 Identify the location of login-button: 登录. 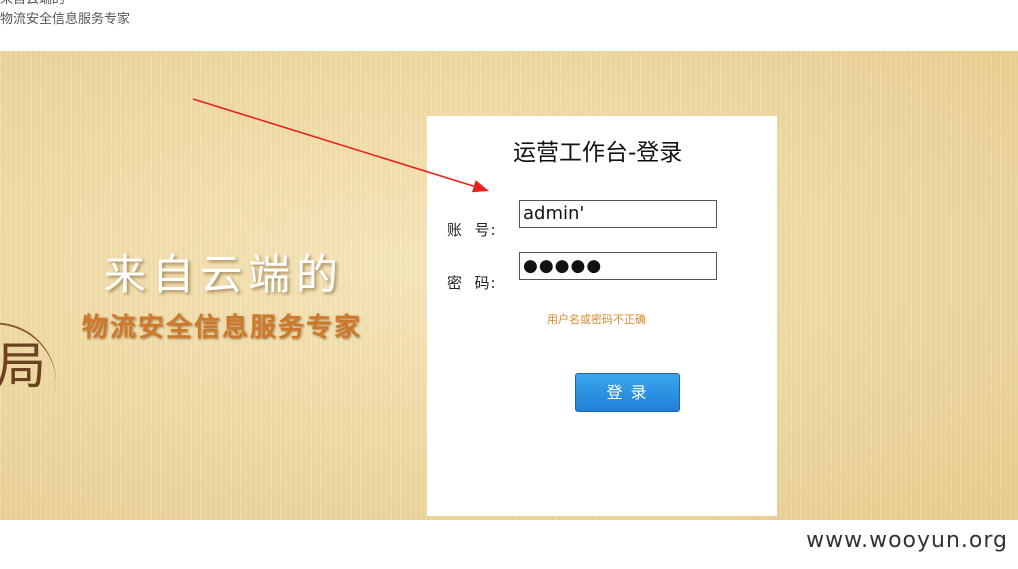
(627, 392).